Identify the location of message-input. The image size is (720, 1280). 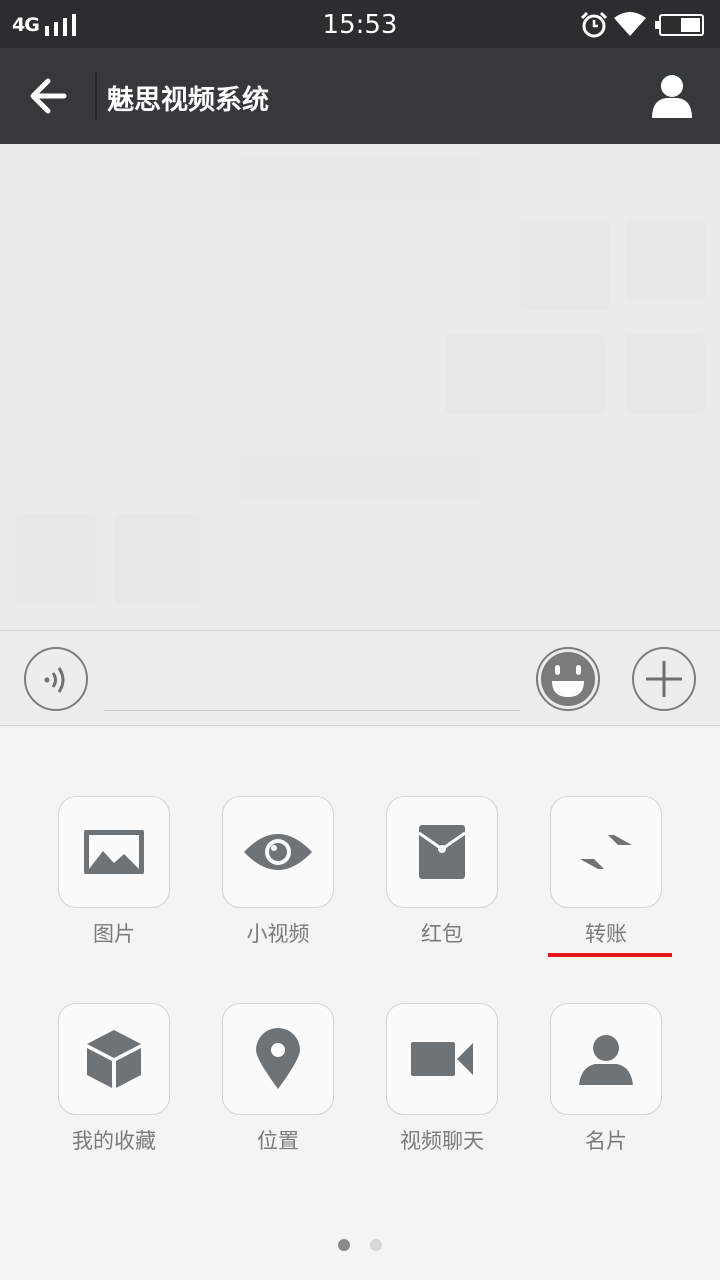
(312, 681).